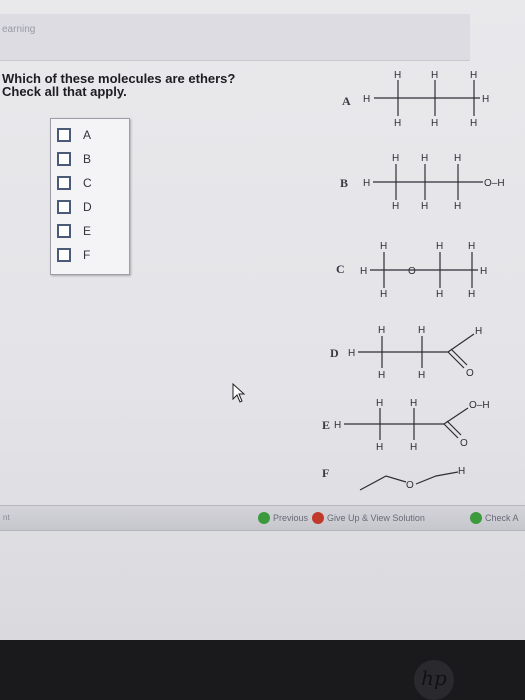 This screenshot has height=700, width=525. I want to click on molecule-b-structure: H H H H H H H O–H, so click(434, 182).